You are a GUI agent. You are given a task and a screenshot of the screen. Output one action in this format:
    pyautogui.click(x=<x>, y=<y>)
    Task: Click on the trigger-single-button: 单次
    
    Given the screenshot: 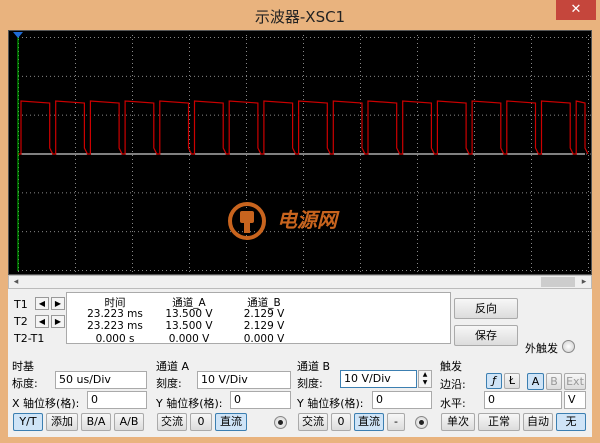 What is the action you would take?
    pyautogui.click(x=458, y=422)
    